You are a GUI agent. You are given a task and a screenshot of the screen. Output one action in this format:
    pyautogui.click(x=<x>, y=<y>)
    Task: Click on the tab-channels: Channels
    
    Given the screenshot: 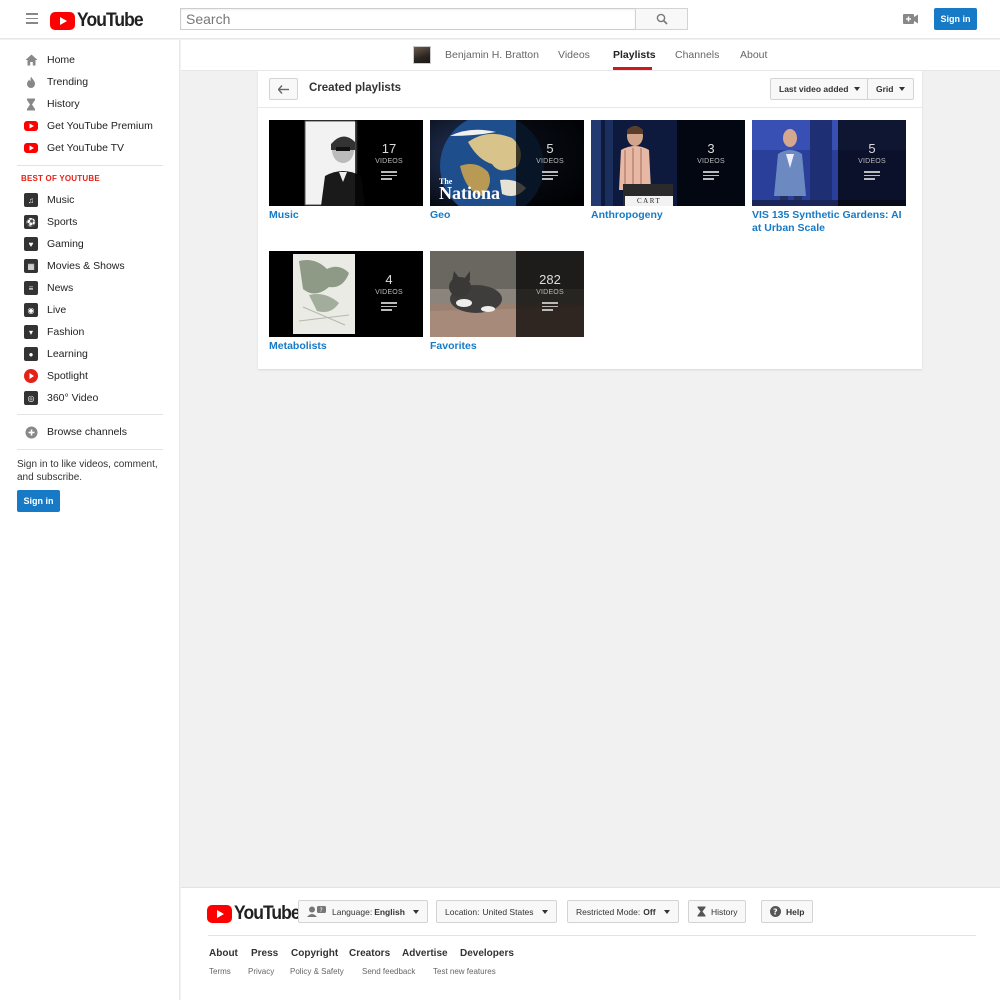 What is the action you would take?
    pyautogui.click(x=697, y=55)
    